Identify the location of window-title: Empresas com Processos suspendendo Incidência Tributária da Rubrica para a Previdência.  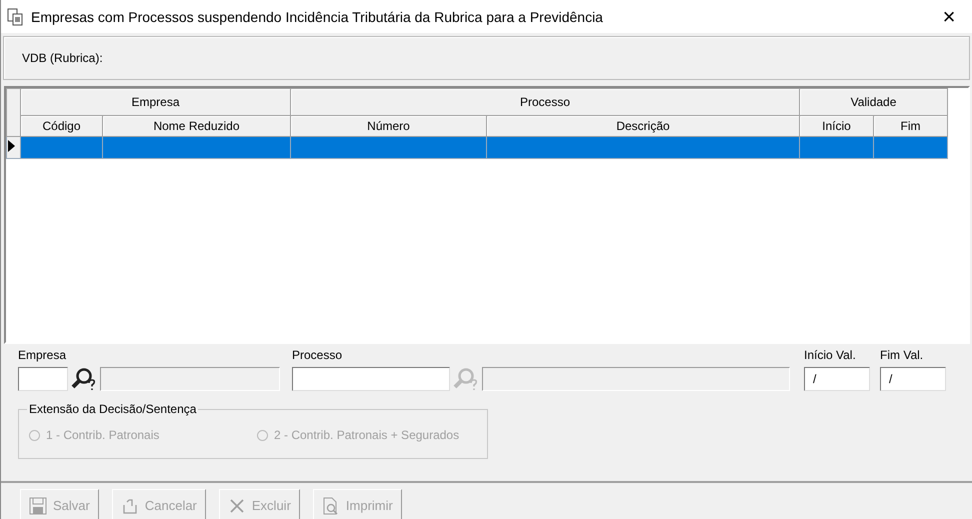
(317, 16).